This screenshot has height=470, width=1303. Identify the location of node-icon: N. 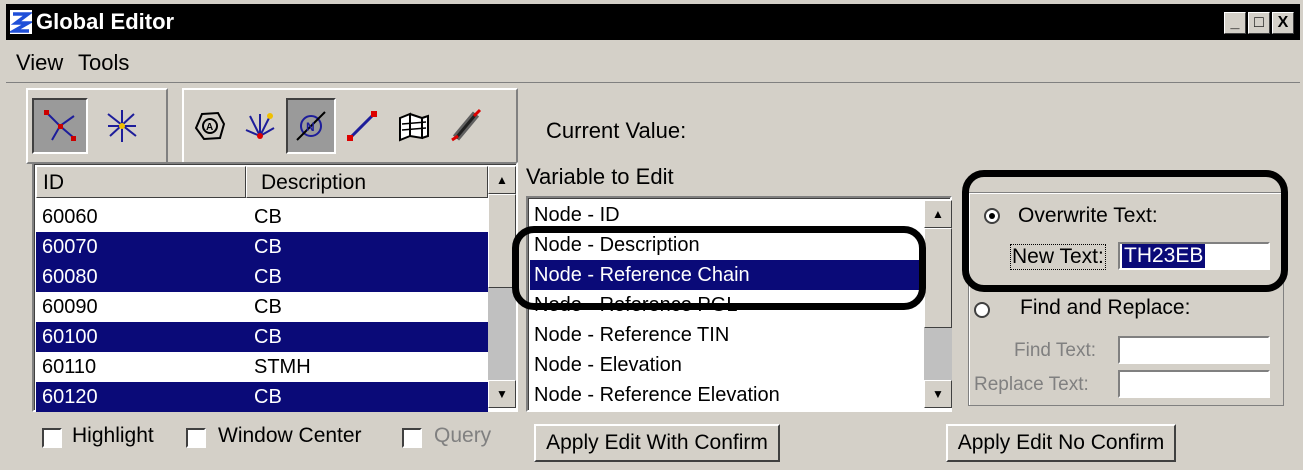
(311, 126).